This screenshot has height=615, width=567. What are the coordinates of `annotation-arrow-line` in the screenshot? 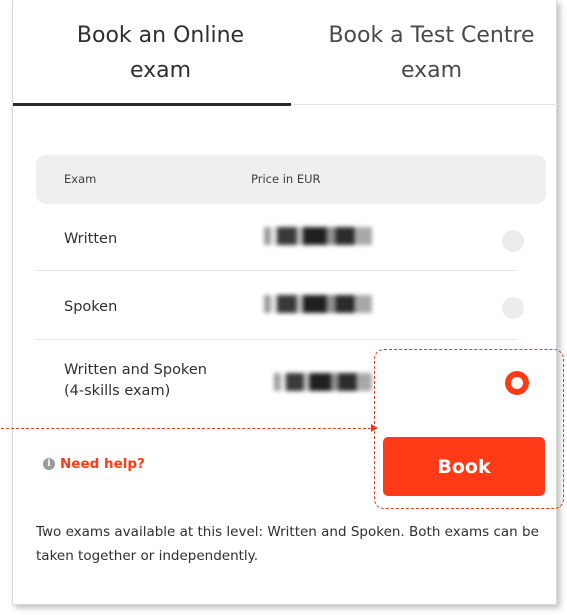 It's located at (188, 428).